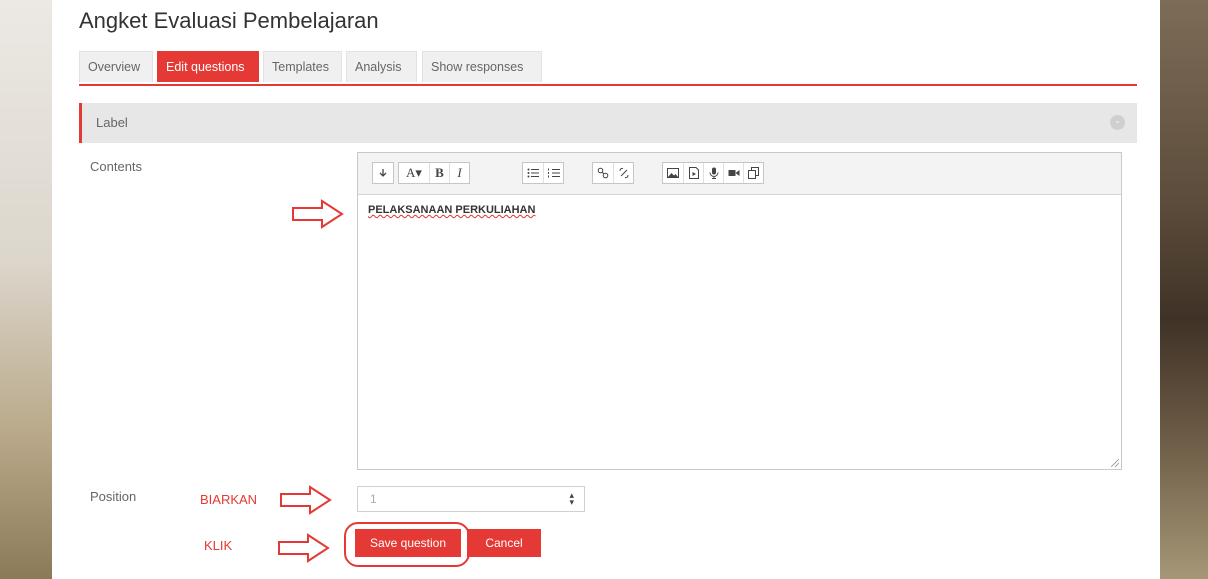 The width and height of the screenshot is (1208, 579). What do you see at coordinates (1117, 122) in the screenshot?
I see `collapse-icon: -` at bounding box center [1117, 122].